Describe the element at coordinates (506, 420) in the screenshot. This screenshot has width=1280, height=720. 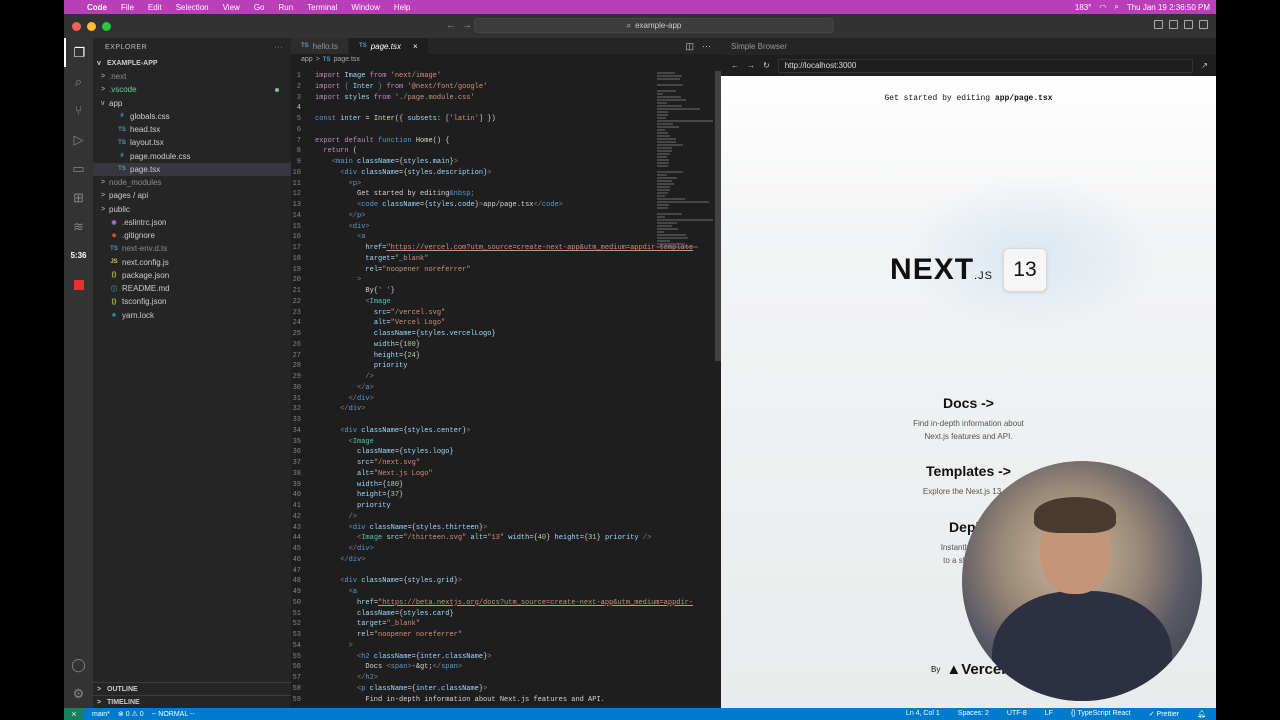
I see `code-line: 33` at that location.